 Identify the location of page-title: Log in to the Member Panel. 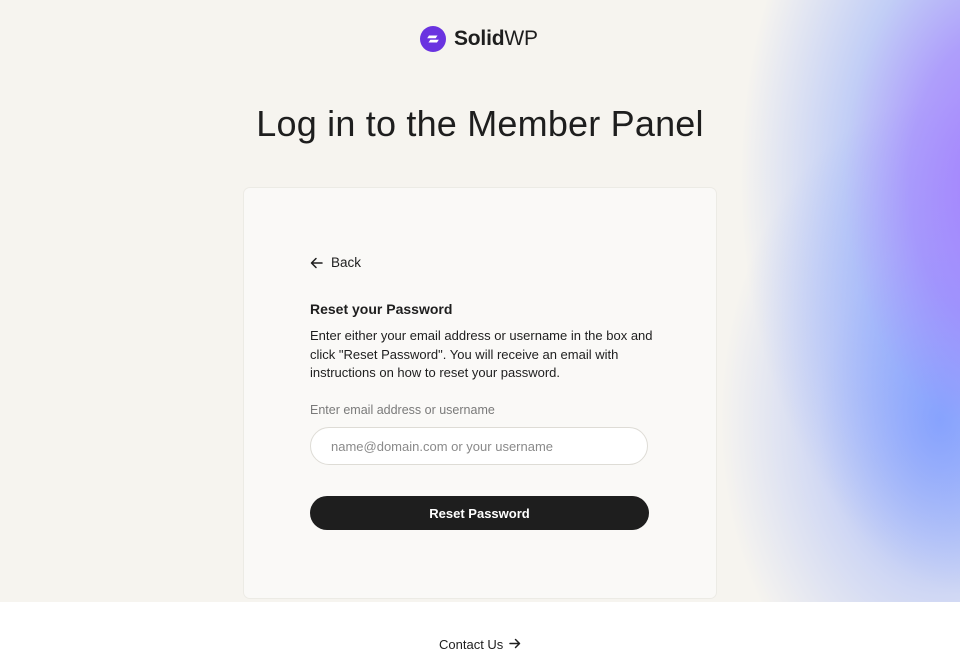
(480, 123).